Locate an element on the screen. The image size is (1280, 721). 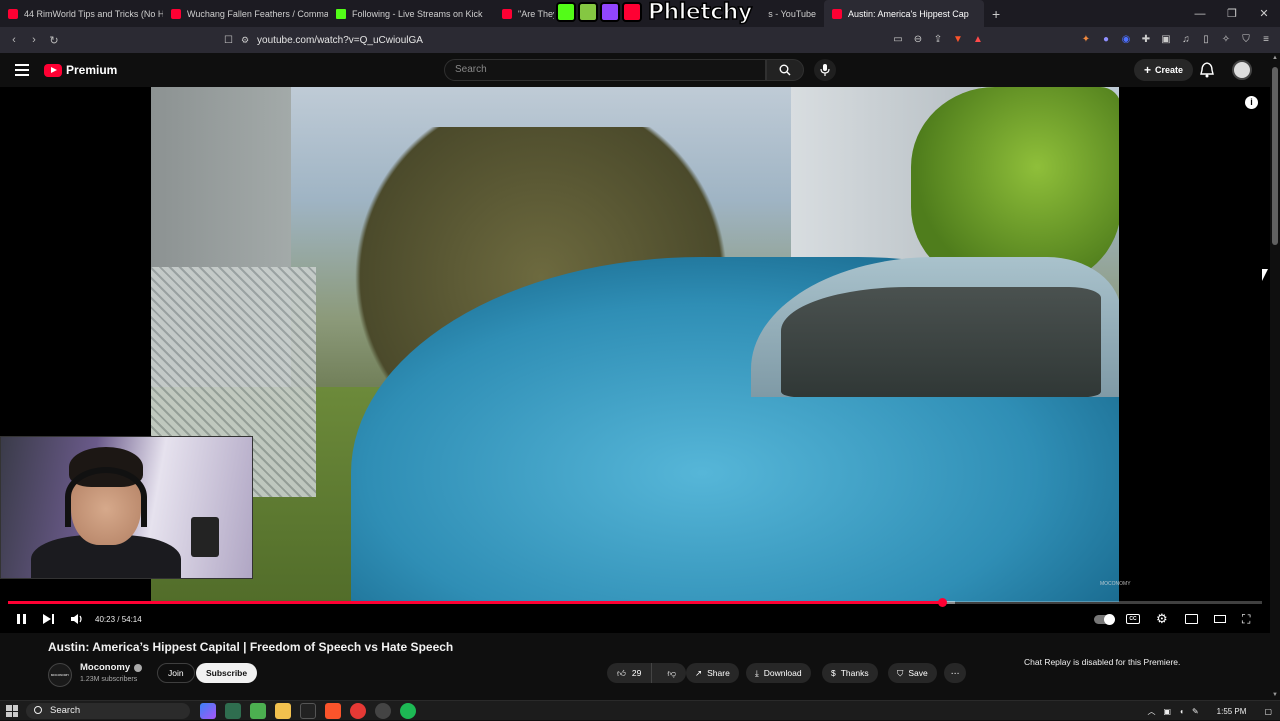
info-icon: i is located at coordinates (1251, 102).